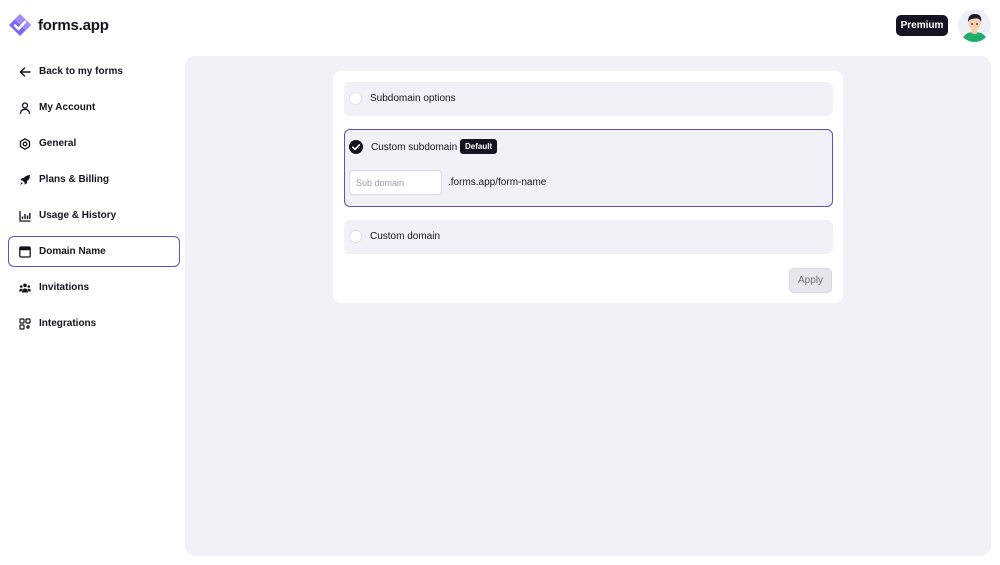 The height and width of the screenshot is (565, 1000). Describe the element at coordinates (25, 143) in the screenshot. I see `gear-icon` at that location.